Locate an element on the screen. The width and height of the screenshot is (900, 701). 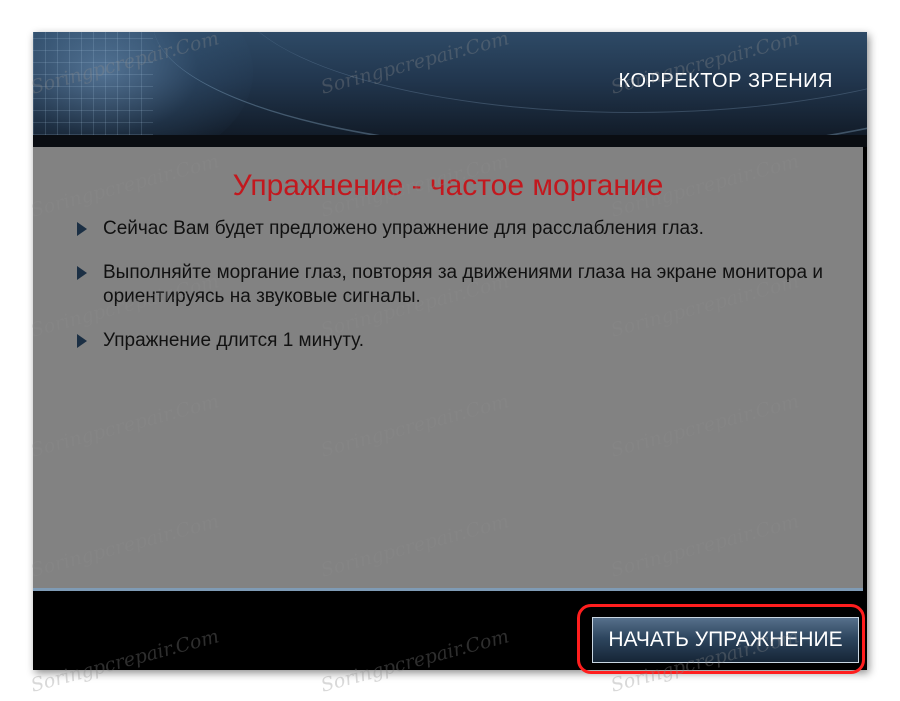
header-grid-decoration is located at coordinates (93, 83).